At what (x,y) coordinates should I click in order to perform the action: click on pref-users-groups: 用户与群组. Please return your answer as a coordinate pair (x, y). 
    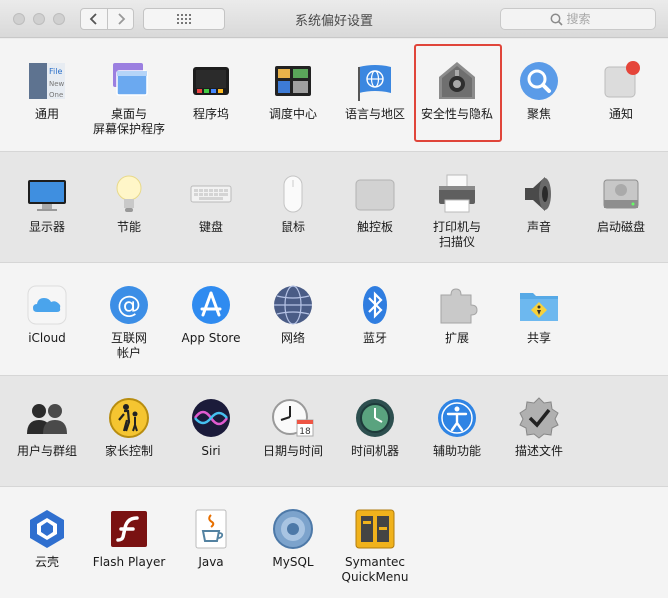
    Looking at the image, I should click on (47, 436).